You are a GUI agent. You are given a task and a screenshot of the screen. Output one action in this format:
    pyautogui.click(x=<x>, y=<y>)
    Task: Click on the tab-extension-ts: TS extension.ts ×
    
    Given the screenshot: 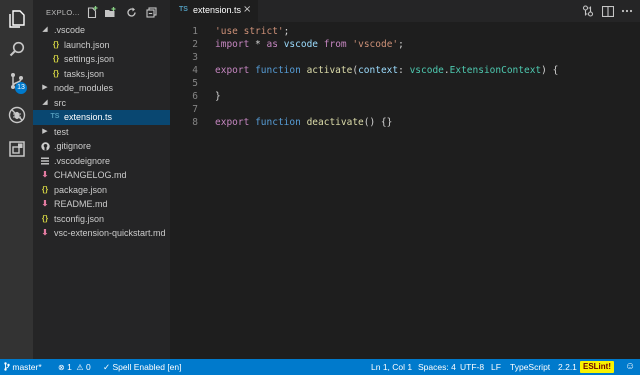 What is the action you would take?
    pyautogui.click(x=214, y=11)
    